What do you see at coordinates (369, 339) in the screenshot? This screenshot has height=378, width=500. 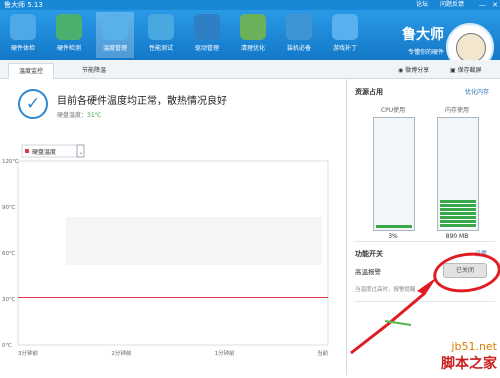 I see `red-arrow-line` at bounding box center [369, 339].